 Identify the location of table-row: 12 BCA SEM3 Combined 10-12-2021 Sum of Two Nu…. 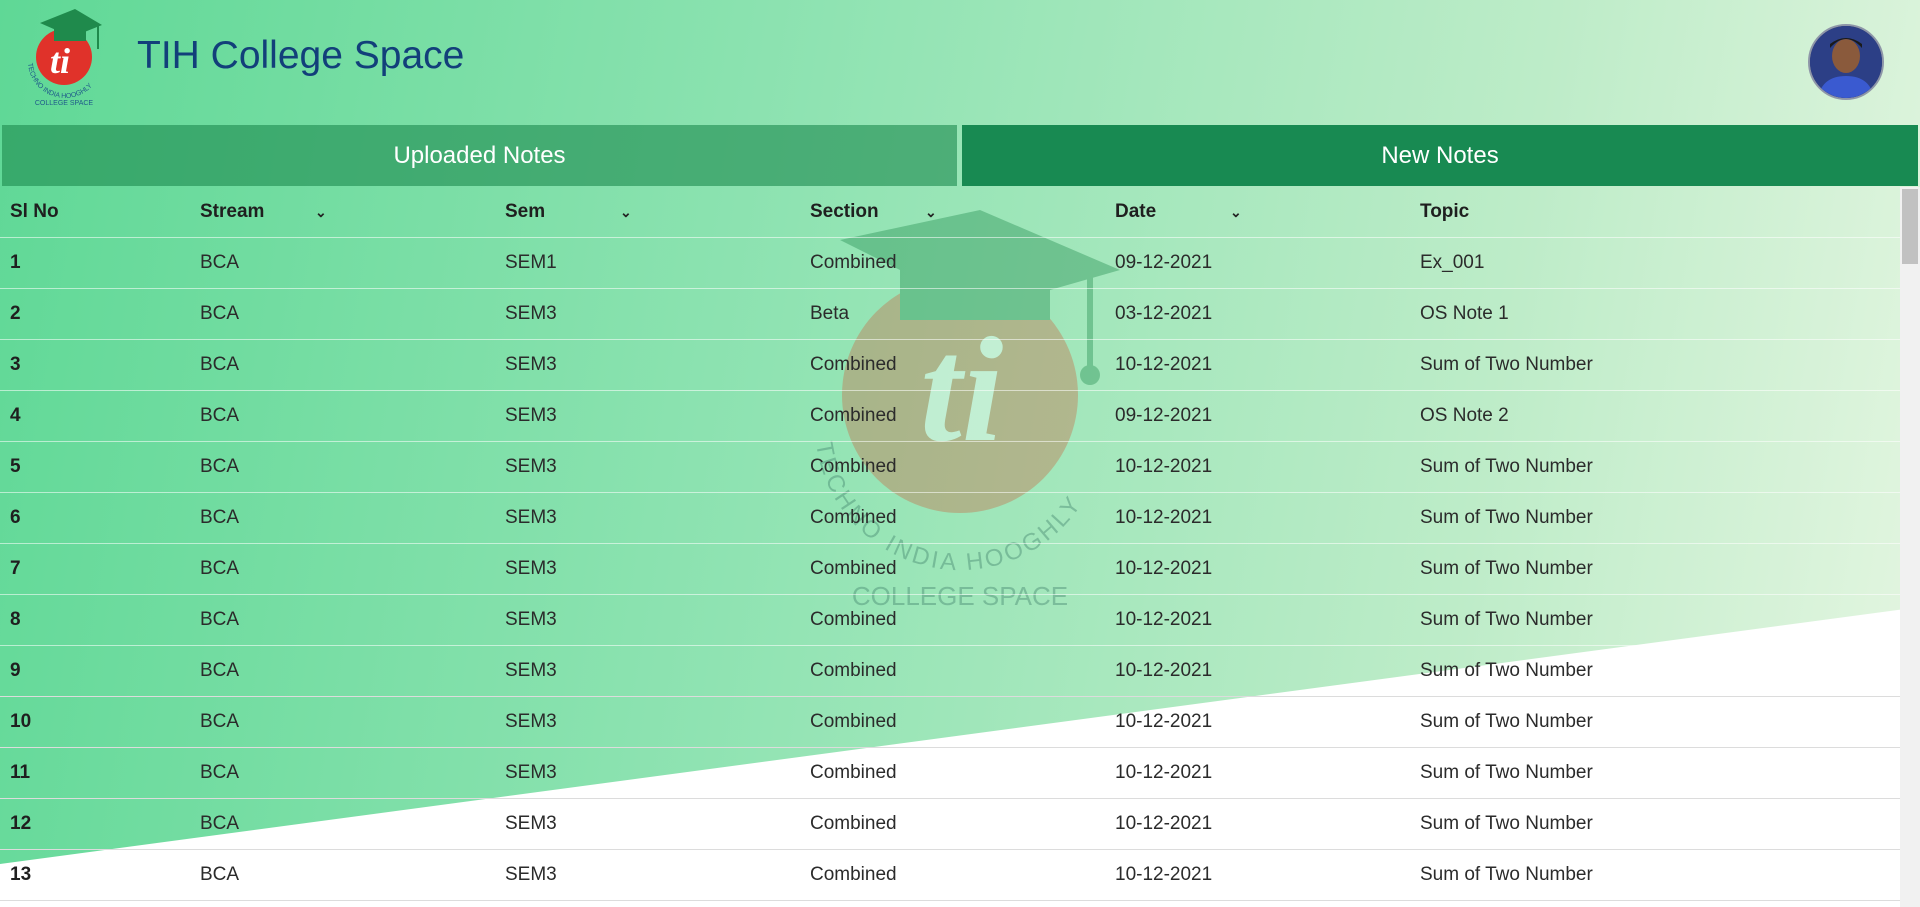
(950, 824).